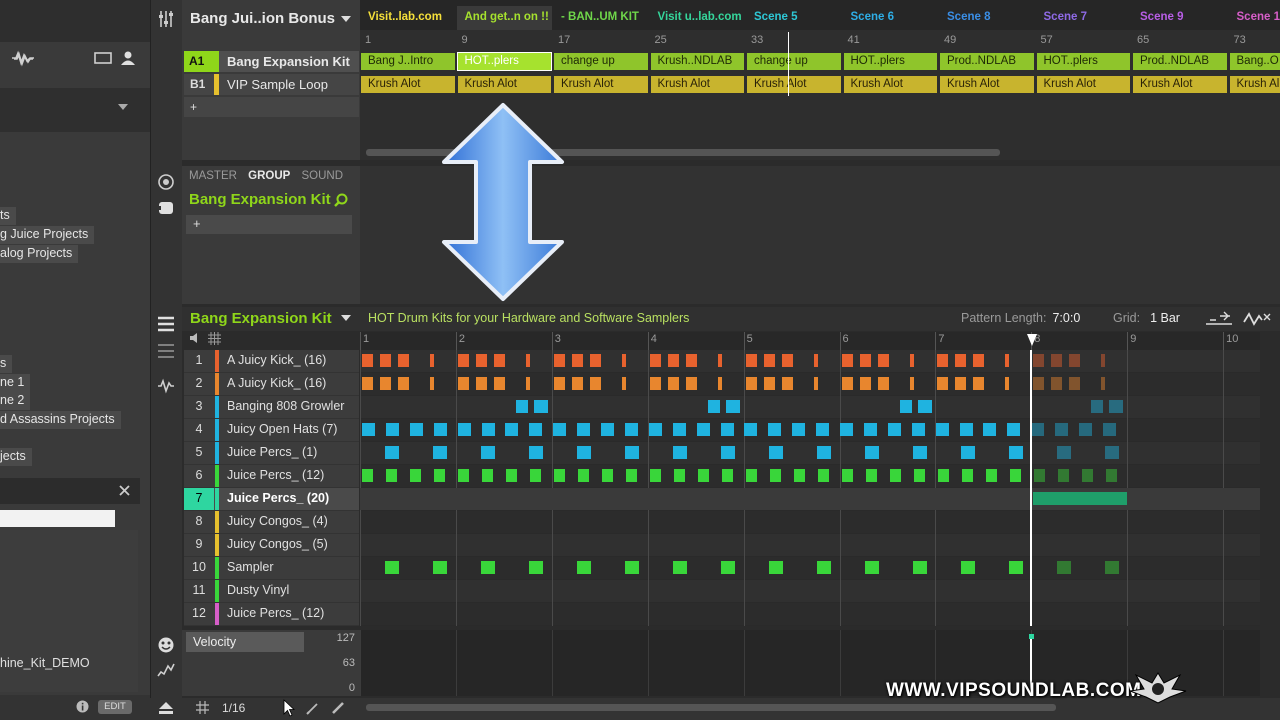  Describe the element at coordinates (213, 176) in the screenshot. I see `tab-master: MASTER` at that location.